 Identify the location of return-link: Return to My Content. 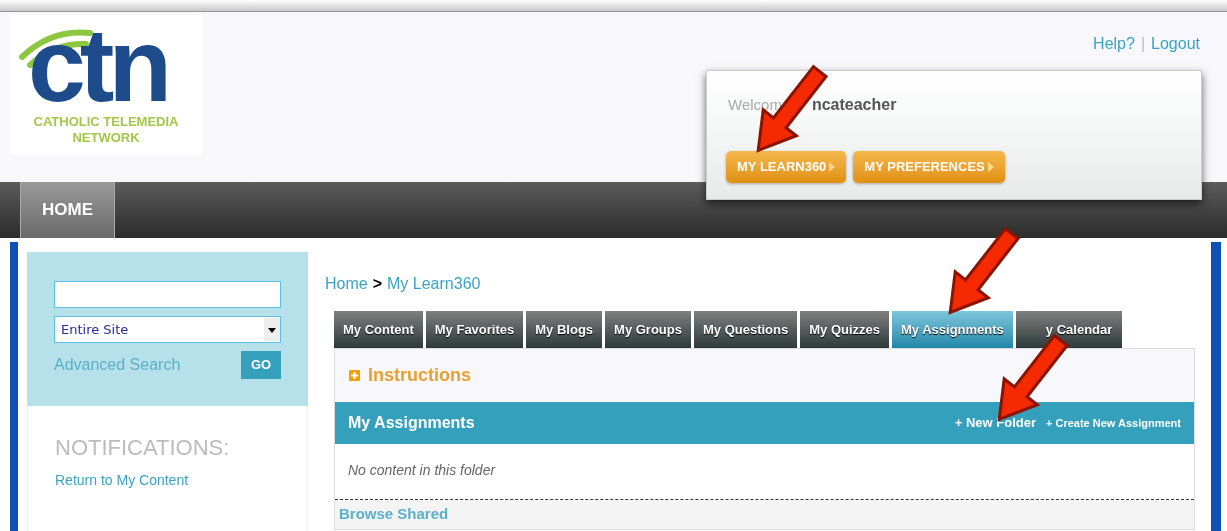
(167, 480).